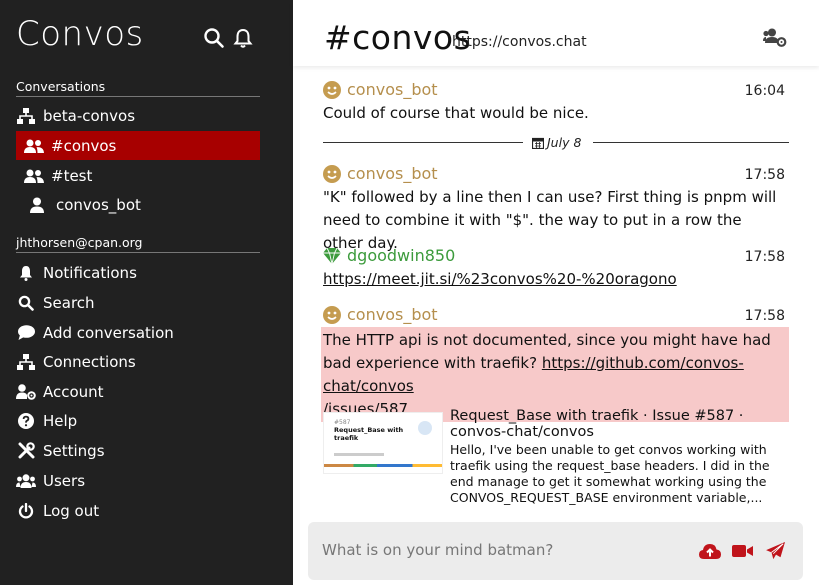 This screenshot has height=585, width=819. I want to click on sidebar-item-add-conversation: Add conversation, so click(138, 332).